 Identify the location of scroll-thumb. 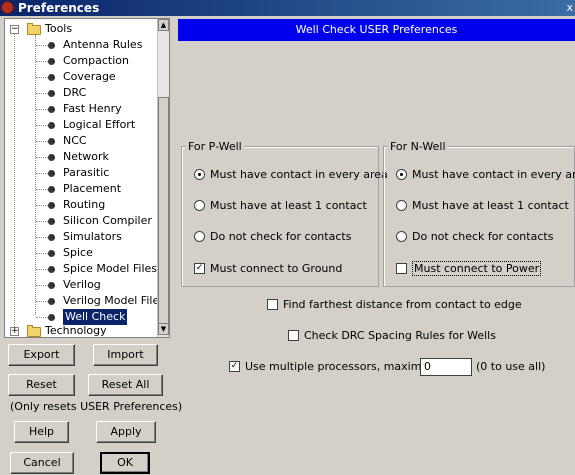
(163, 214).